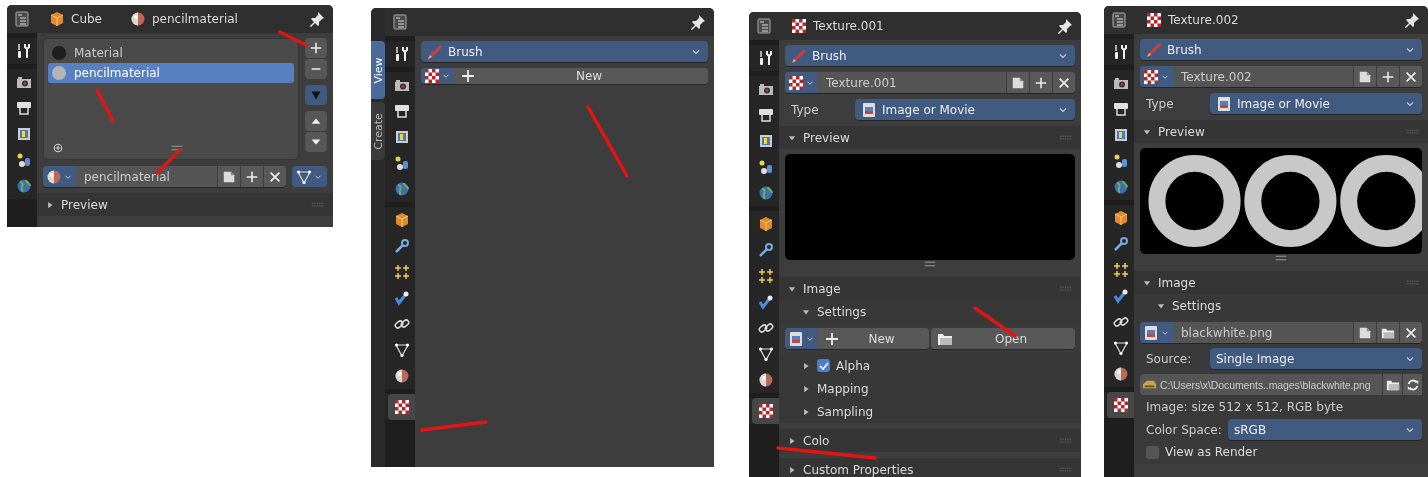  I want to click on link-selector, so click(309, 176).